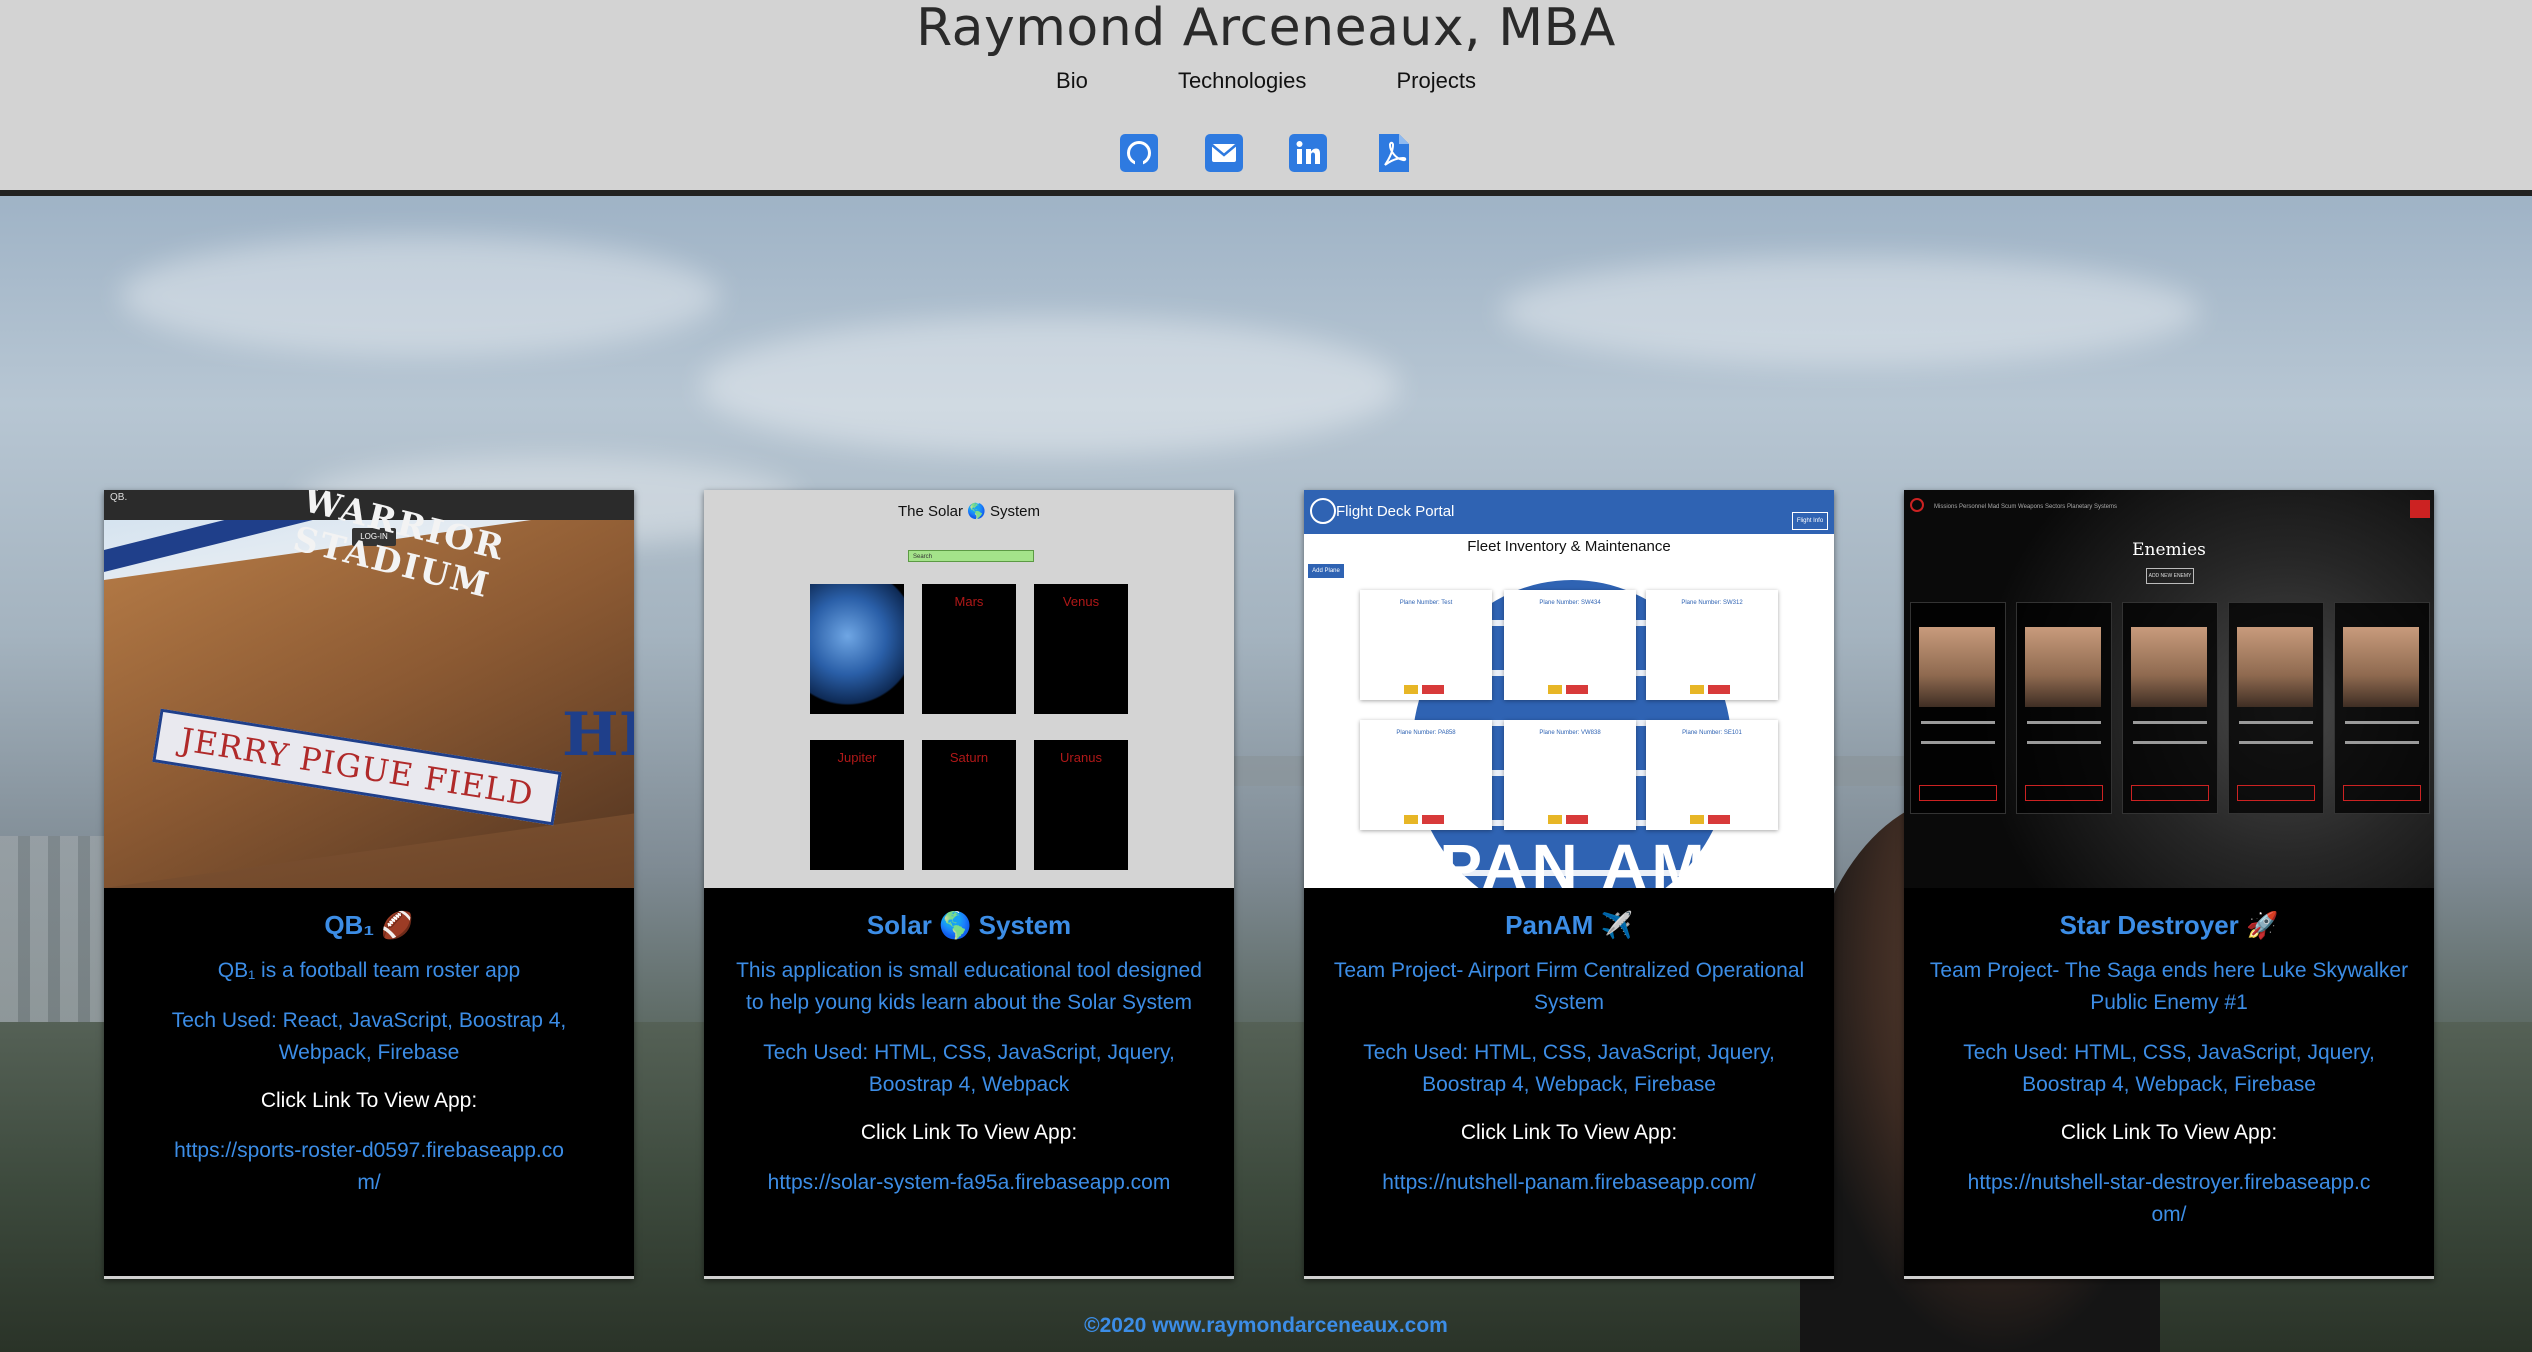  Describe the element at coordinates (1242, 81) in the screenshot. I see `nav-technologies: Technologies` at that location.